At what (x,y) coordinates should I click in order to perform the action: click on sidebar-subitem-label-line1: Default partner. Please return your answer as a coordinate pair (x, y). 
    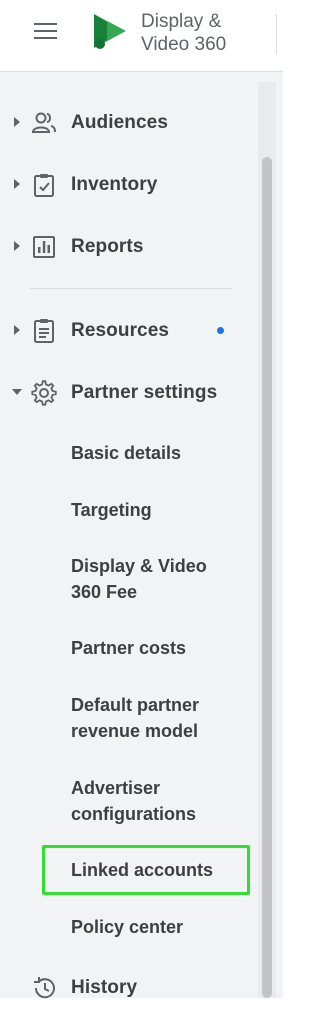
    Looking at the image, I should click on (135, 705).